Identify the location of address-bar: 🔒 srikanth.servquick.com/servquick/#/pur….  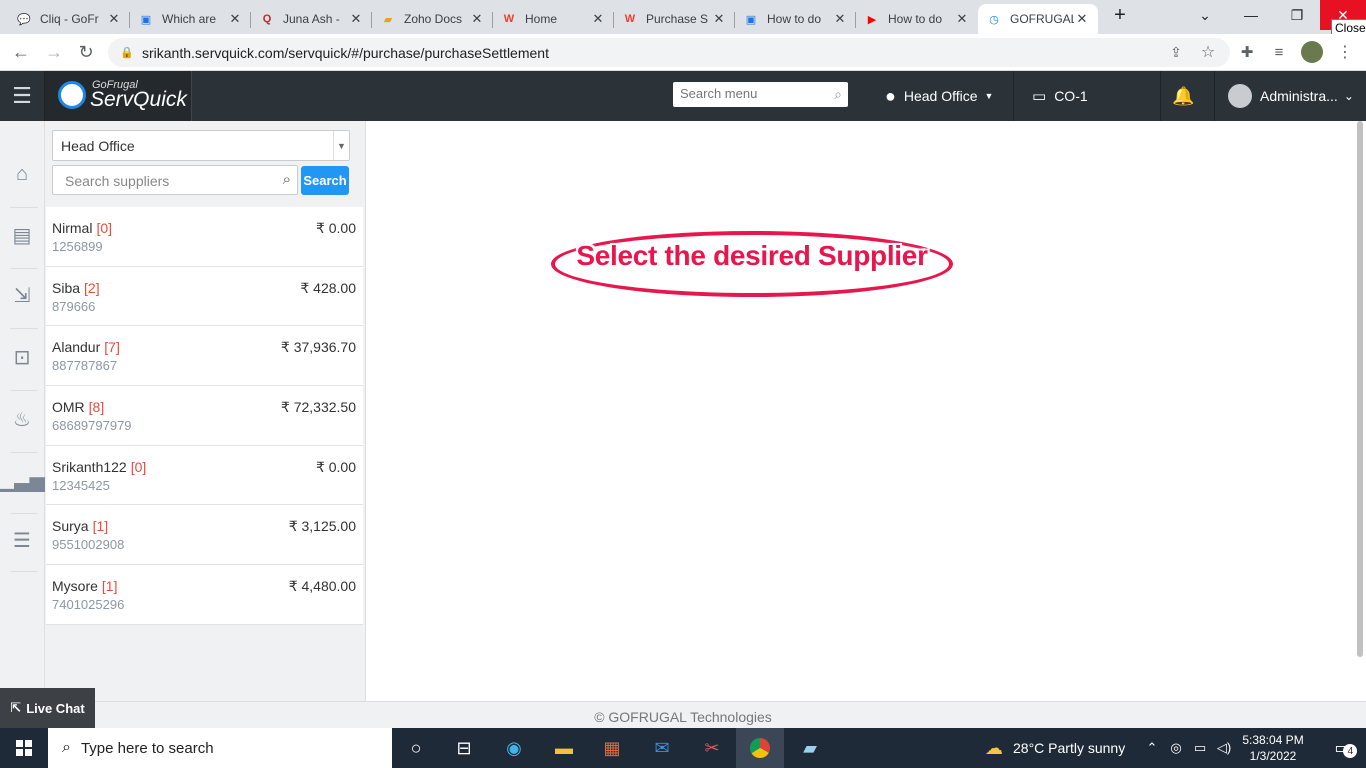
(669, 52).